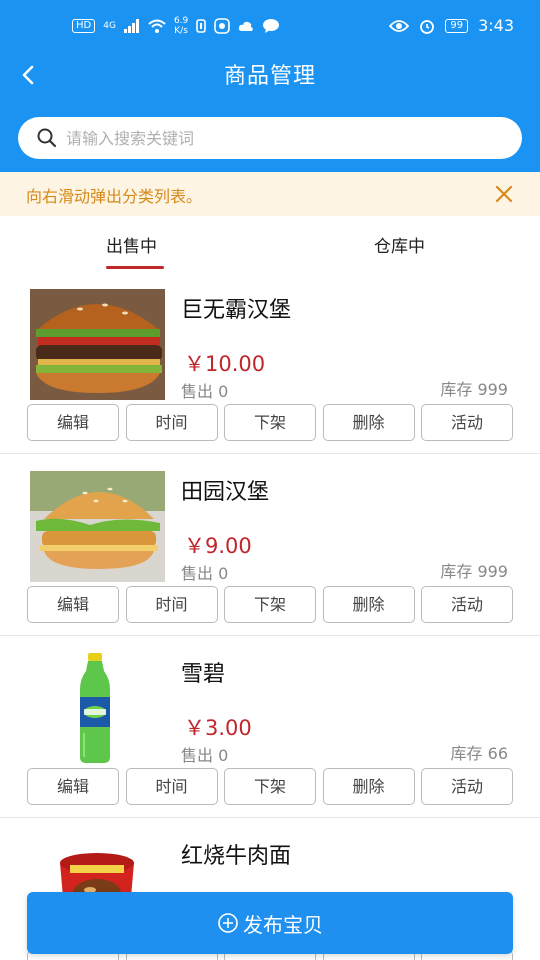 The image size is (540, 960). Describe the element at coordinates (270, 244) in the screenshot. I see `tab-bar: 出售中 仓库中` at that location.